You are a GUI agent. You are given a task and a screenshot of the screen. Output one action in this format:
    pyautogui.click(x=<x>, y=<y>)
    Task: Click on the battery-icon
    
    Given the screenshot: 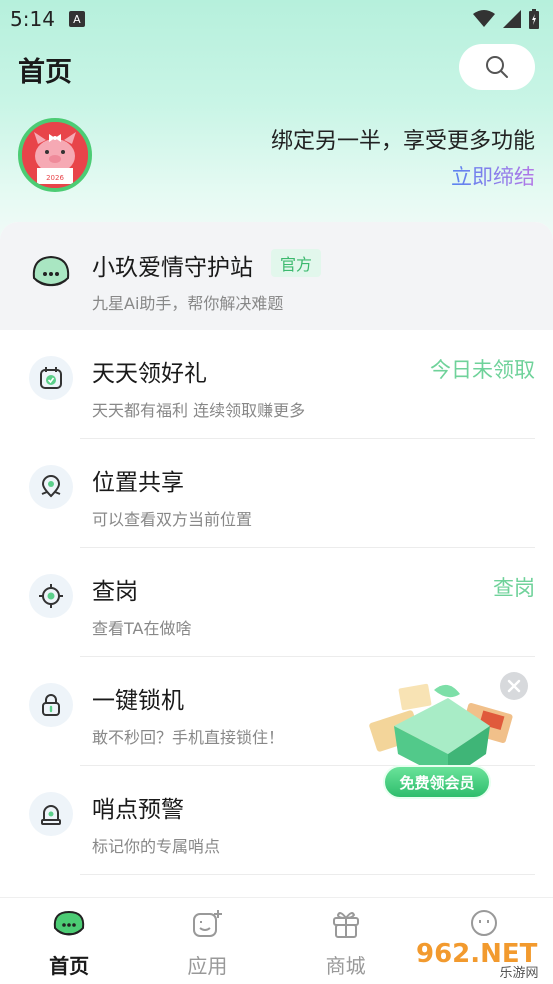 What is the action you would take?
    pyautogui.click(x=534, y=19)
    